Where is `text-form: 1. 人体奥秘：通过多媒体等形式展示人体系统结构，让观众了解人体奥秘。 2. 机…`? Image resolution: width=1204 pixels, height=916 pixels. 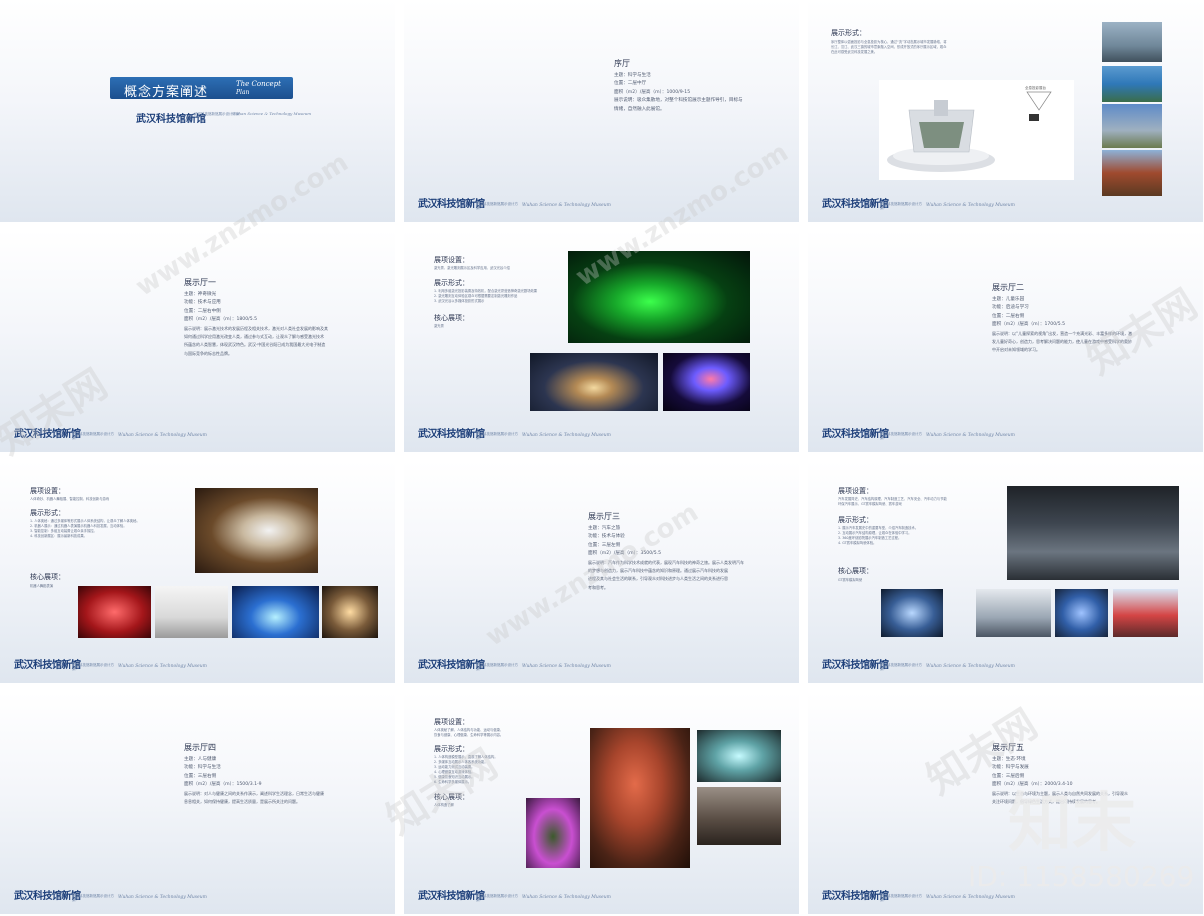 text-form: 1. 人体奥秘：通过多媒体等形式展示人体系统结构，让观众了解人体奥秘。 2. 机… is located at coordinates (107, 529).